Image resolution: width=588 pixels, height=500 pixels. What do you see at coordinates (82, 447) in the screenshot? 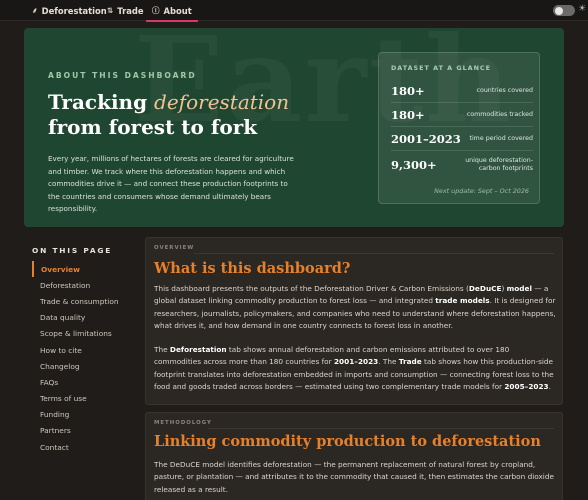
I see `toc-item-contact: Contact` at bounding box center [82, 447].